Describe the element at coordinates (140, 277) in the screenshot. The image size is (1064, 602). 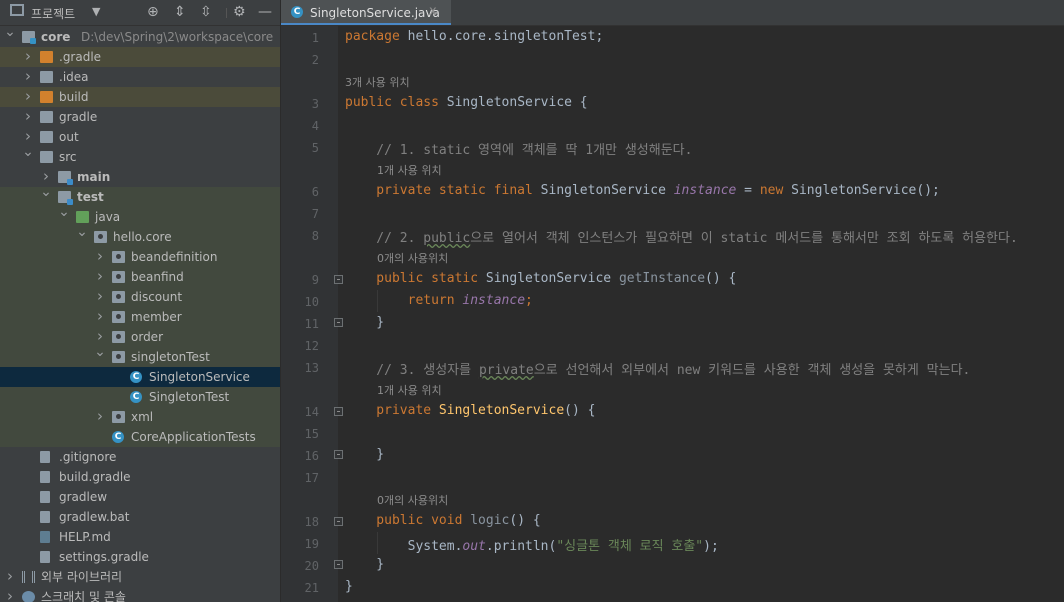
I see `tree-item: › beanfind` at that location.